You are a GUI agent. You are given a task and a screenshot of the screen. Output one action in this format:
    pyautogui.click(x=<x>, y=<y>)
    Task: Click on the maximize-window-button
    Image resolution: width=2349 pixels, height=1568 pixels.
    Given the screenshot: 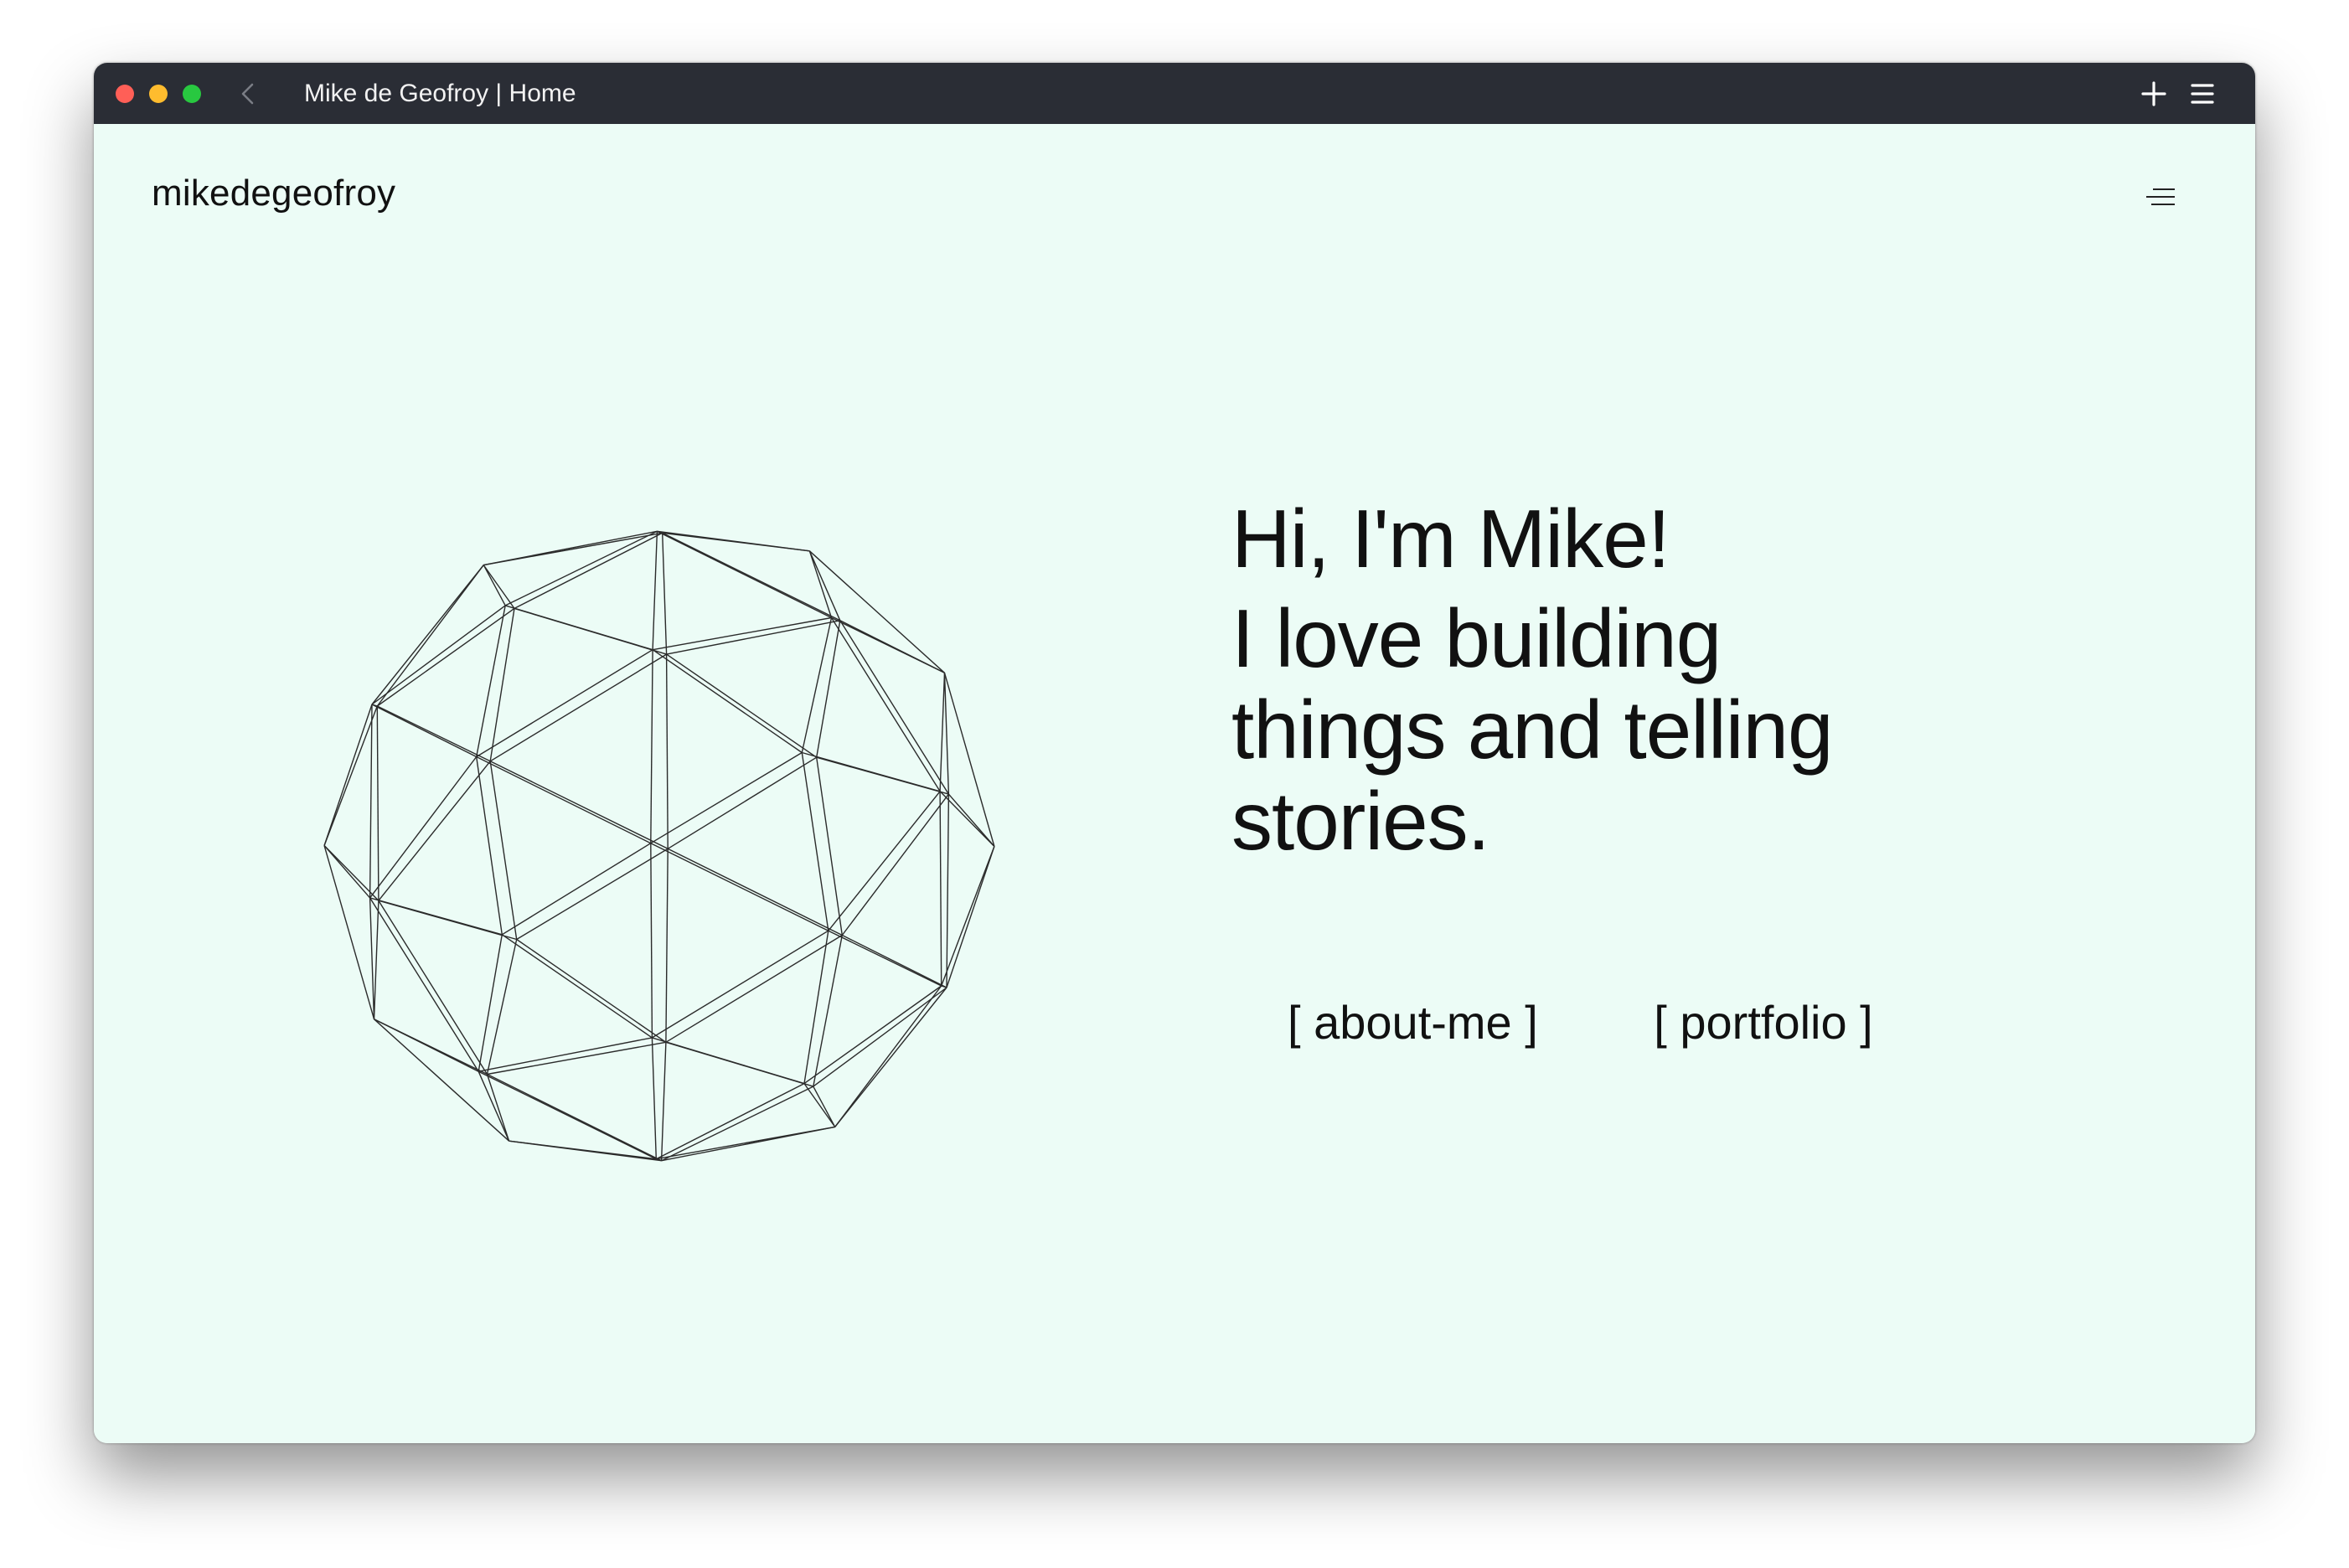 What is the action you would take?
    pyautogui.click(x=192, y=94)
    